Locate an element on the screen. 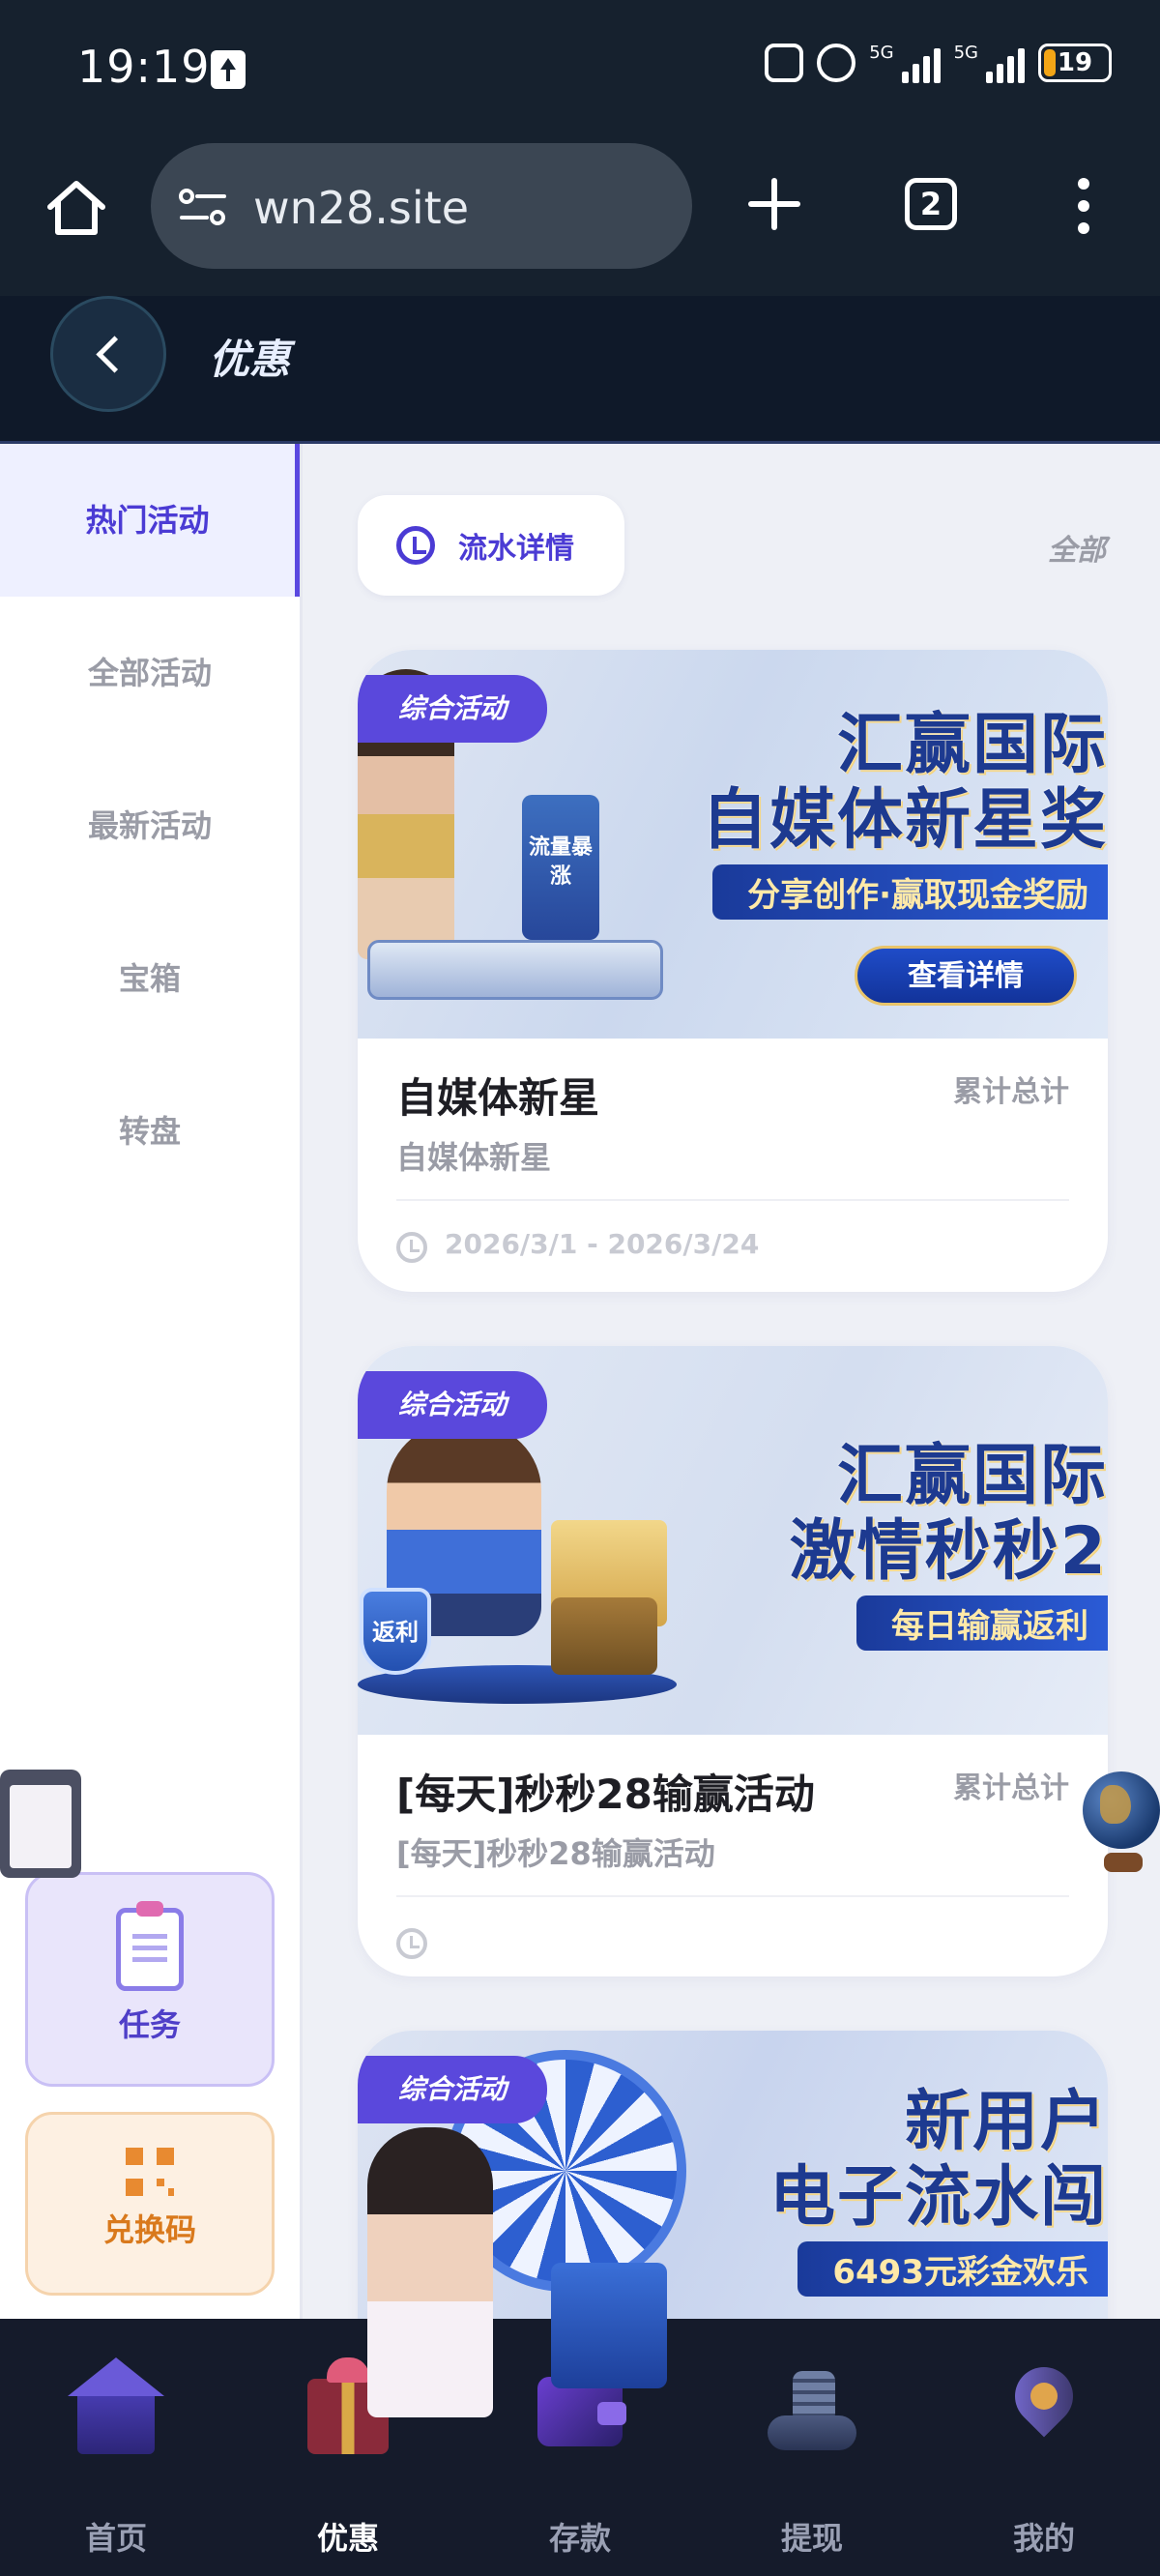 The image size is (1160, 2576). back-button is located at coordinates (108, 354).